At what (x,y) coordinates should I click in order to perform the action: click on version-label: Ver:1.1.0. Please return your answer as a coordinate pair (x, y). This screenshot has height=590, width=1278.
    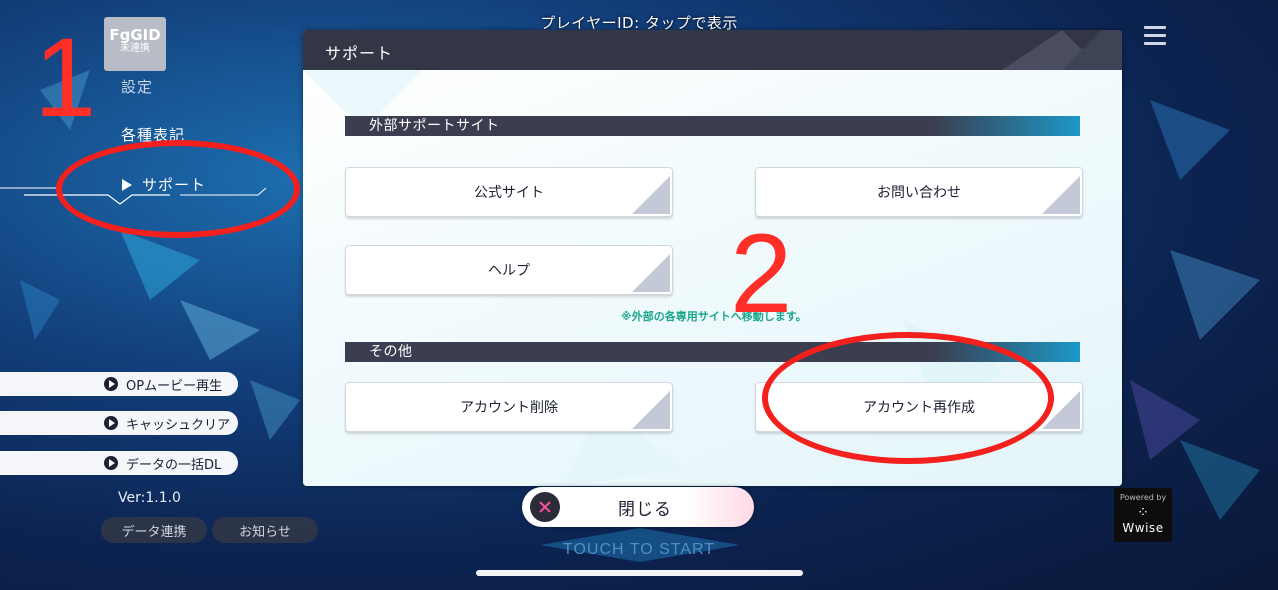
    Looking at the image, I should click on (149, 498).